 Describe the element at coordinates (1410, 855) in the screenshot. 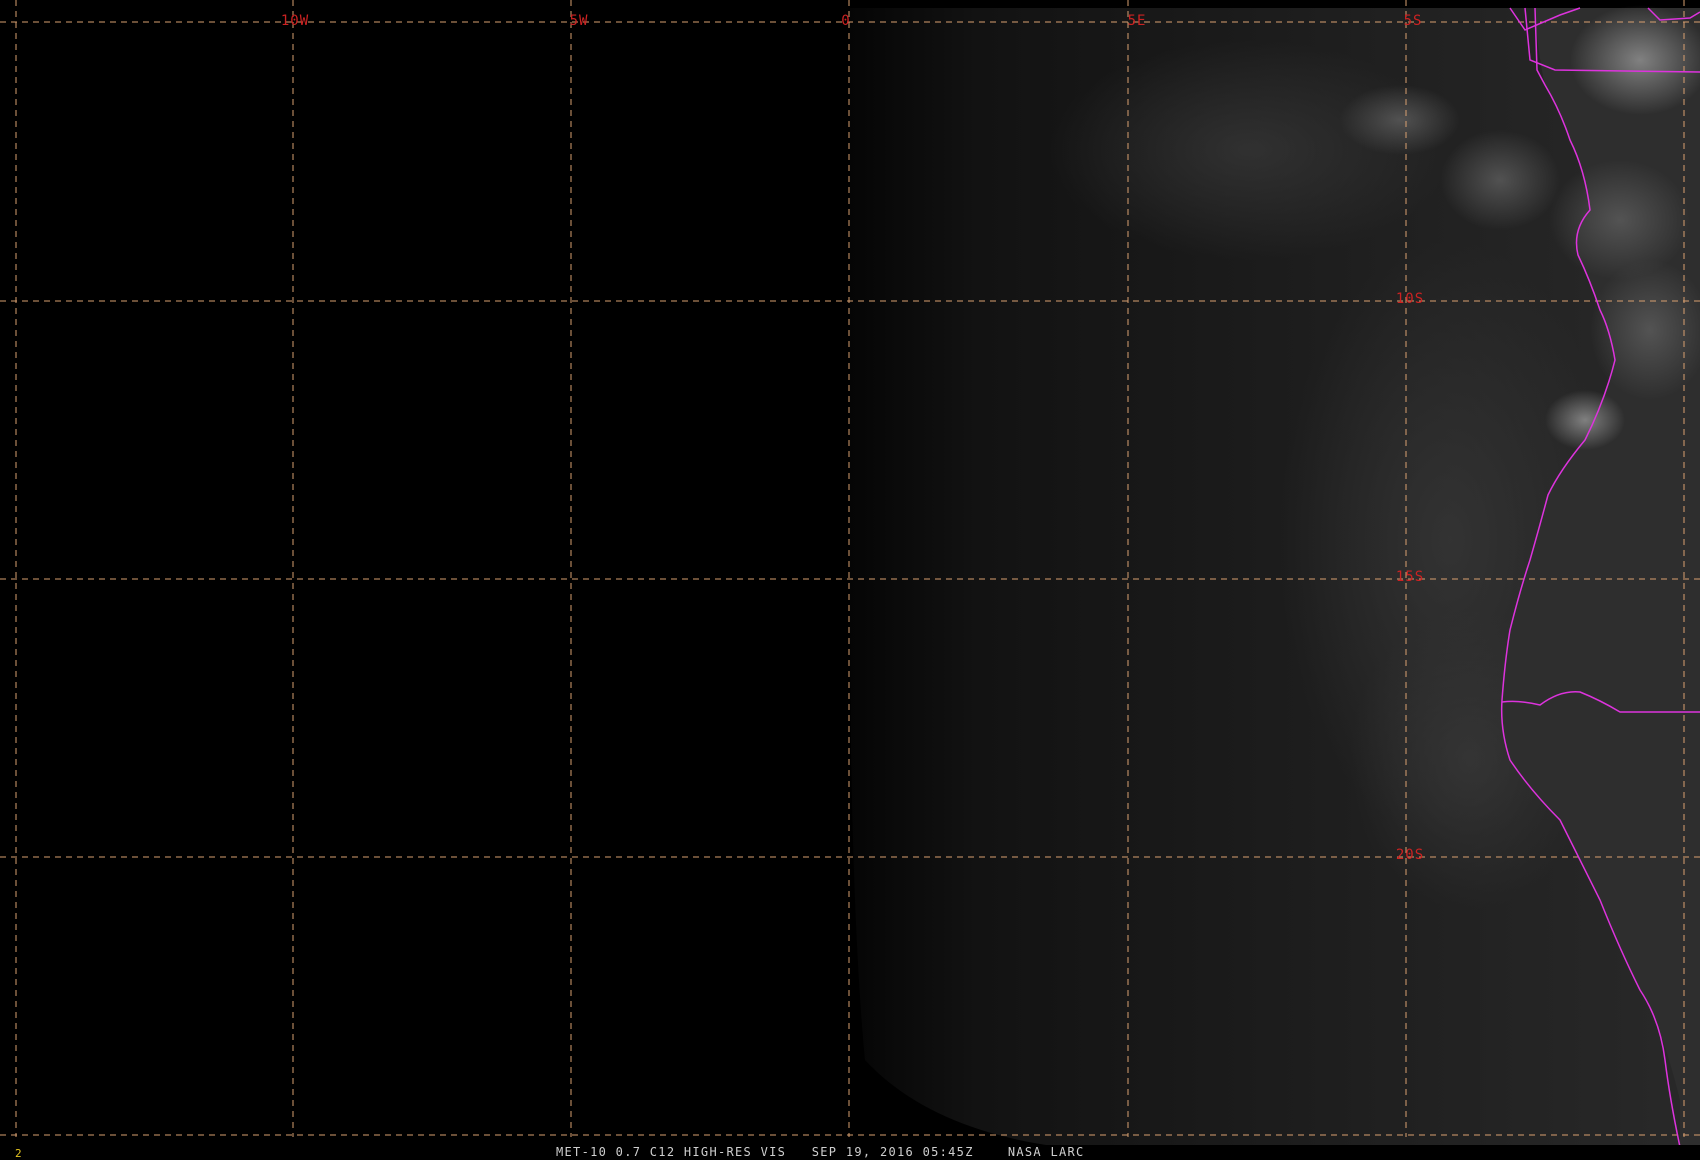

I see `latitude-label-20s: 20S` at that location.